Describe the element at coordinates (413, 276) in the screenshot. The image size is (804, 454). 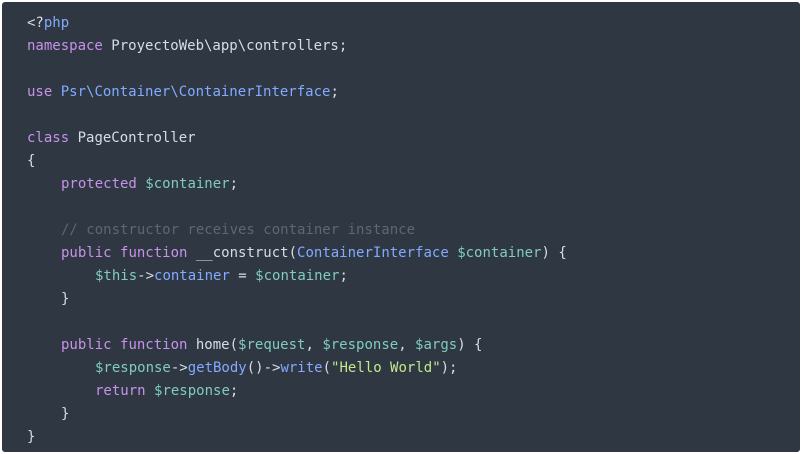
I see `code-line: $this->container = $container;` at that location.